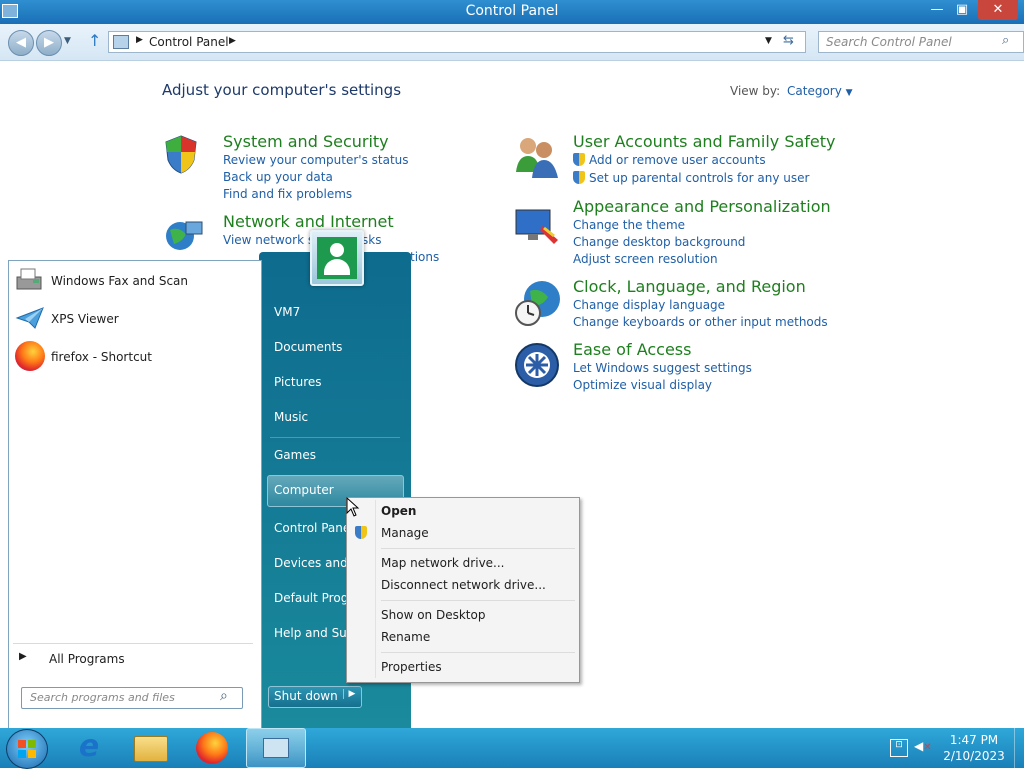 Image resolution: width=1024 pixels, height=769 pixels. What do you see at coordinates (353, 506) in the screenshot?
I see `mouse-cursor-icon` at bounding box center [353, 506].